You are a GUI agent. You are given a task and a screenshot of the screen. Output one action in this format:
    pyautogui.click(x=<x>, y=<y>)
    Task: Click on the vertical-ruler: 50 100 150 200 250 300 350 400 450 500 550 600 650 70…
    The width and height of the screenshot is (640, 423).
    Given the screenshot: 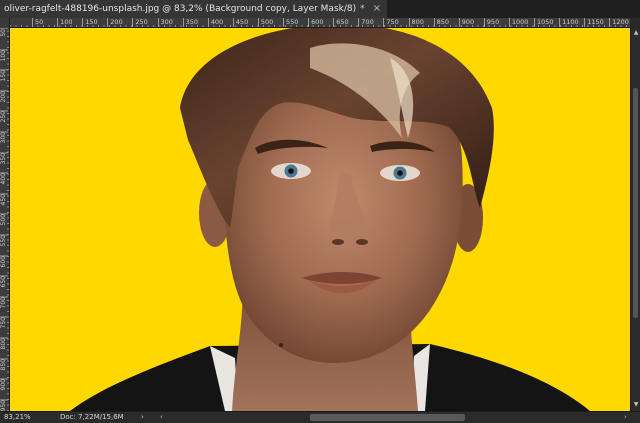 What is the action you would take?
    pyautogui.click(x=5, y=219)
    